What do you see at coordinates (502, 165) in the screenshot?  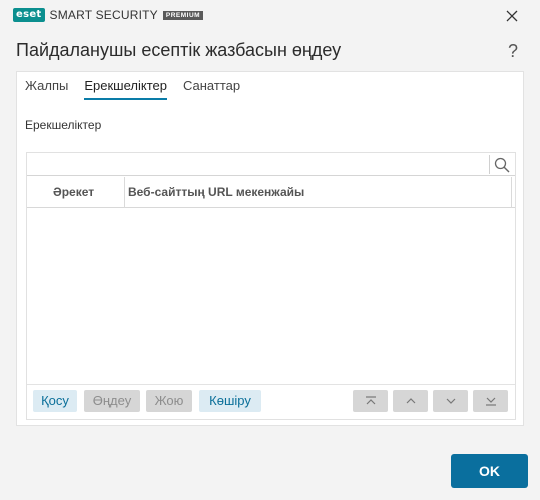 I see `search-icon` at bounding box center [502, 165].